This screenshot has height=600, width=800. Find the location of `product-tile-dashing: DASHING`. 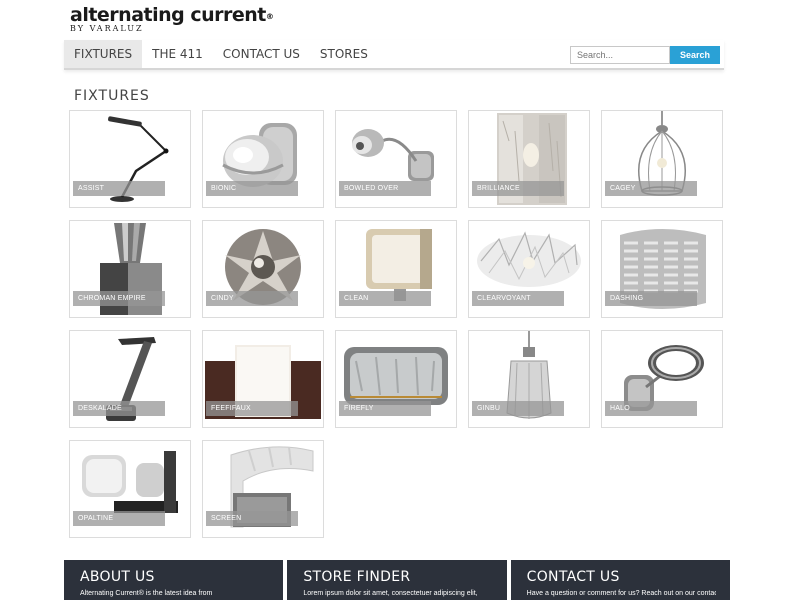

product-tile-dashing: DASHING is located at coordinates (662, 269).